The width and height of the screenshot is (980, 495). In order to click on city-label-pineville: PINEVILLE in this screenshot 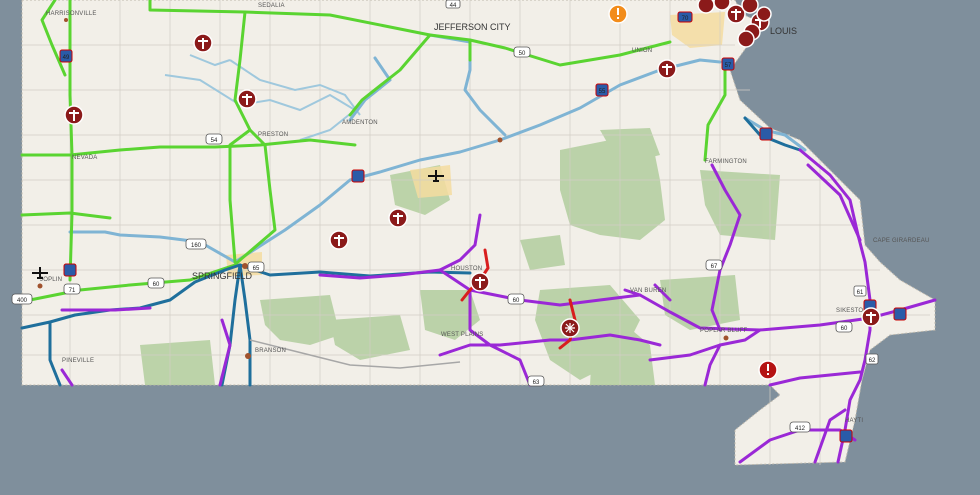, I will do `click(78, 361)`.